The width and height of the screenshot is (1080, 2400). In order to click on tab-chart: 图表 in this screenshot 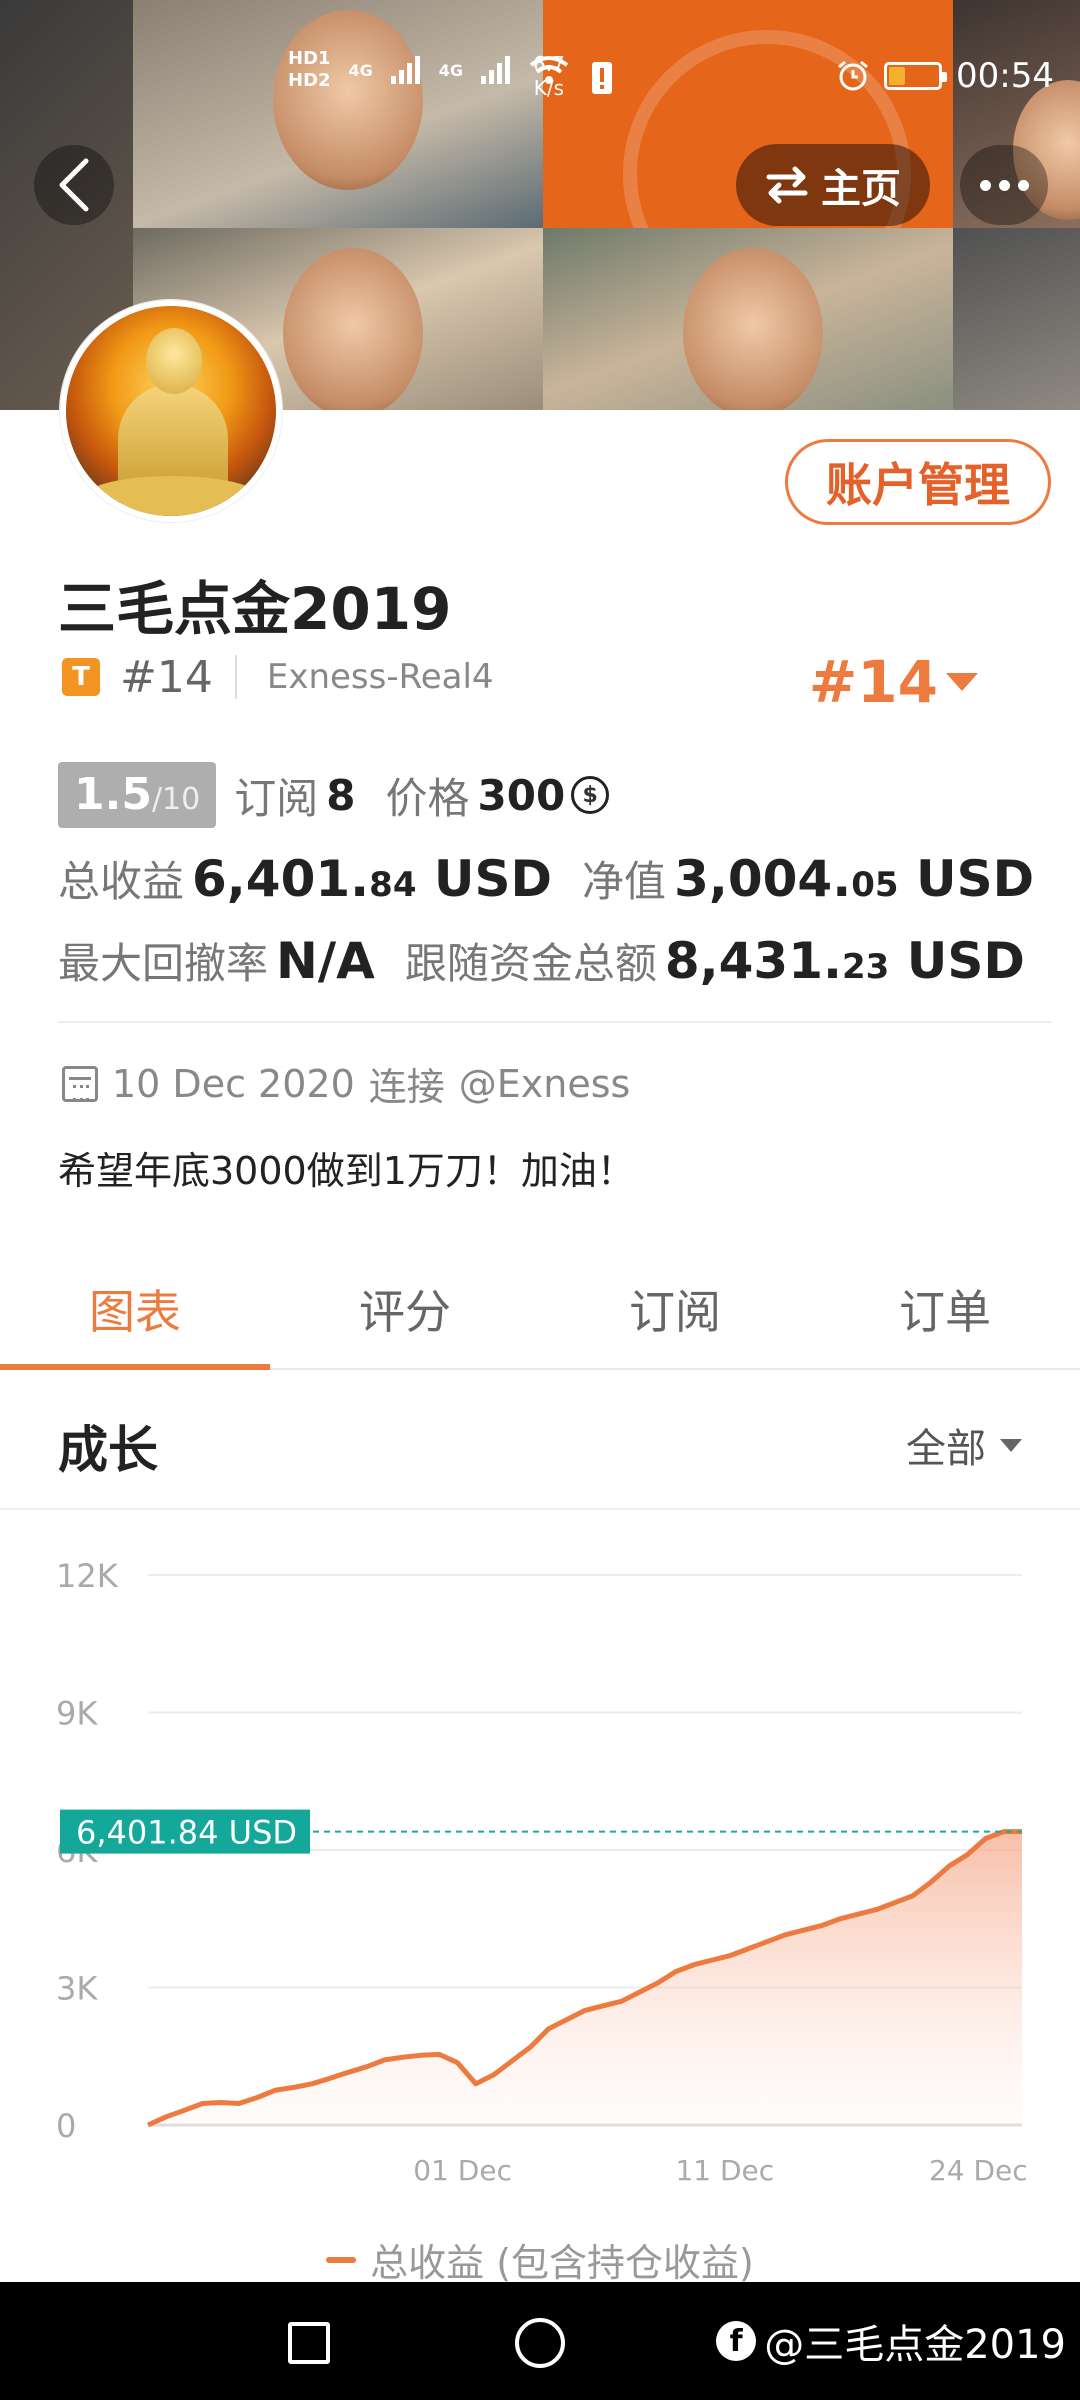, I will do `click(135, 1310)`.